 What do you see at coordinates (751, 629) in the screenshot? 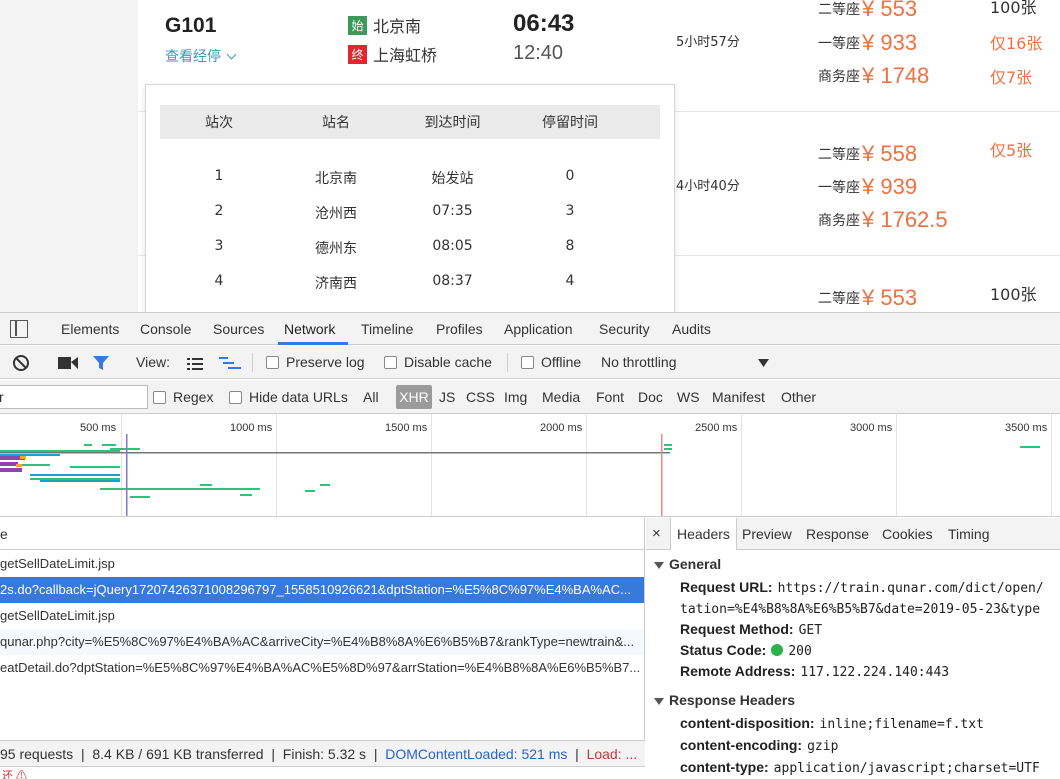
I see `request-method: Request Method: GET` at bounding box center [751, 629].